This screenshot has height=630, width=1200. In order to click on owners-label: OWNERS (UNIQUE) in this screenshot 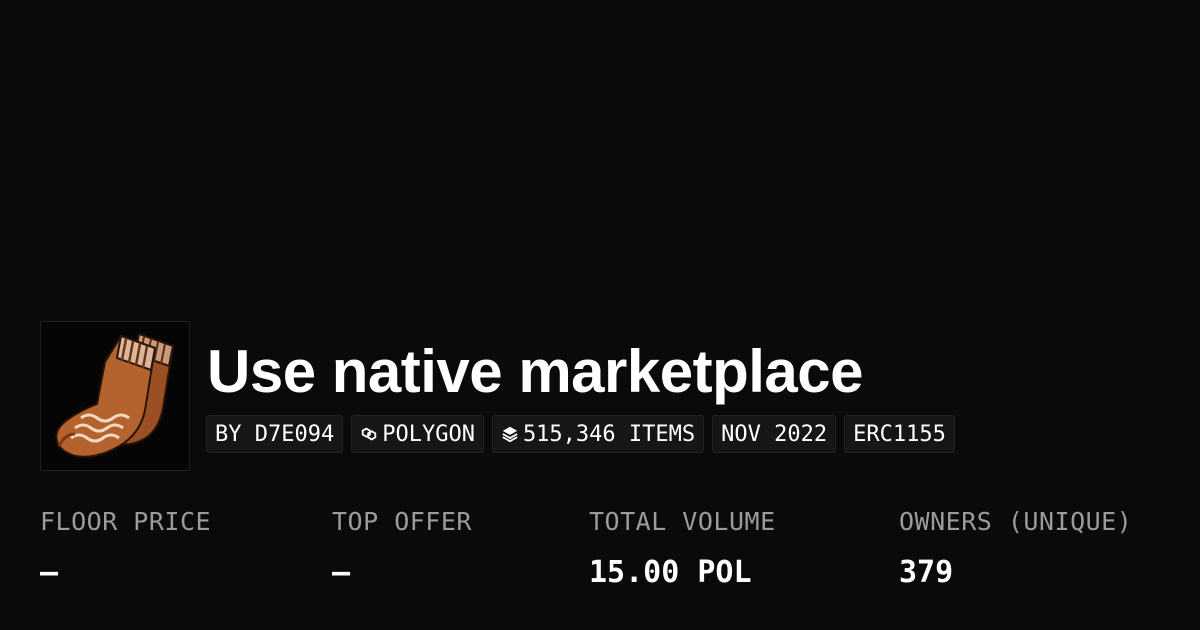, I will do `click(1016, 521)`.